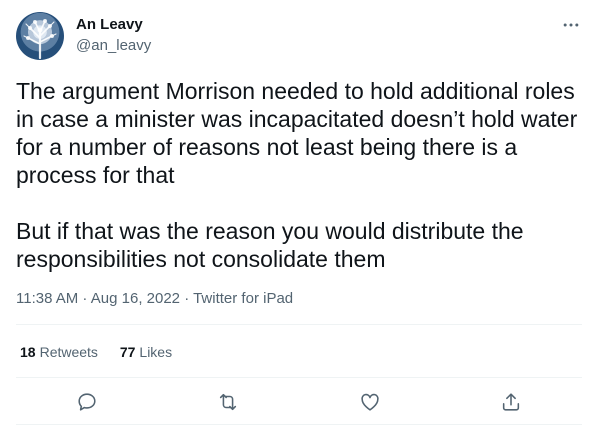 The image size is (598, 425). I want to click on like-icon, so click(370, 402).